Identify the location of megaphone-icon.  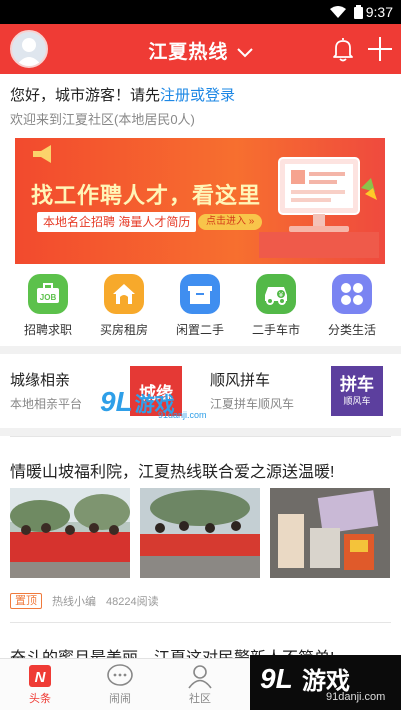
(42, 154).